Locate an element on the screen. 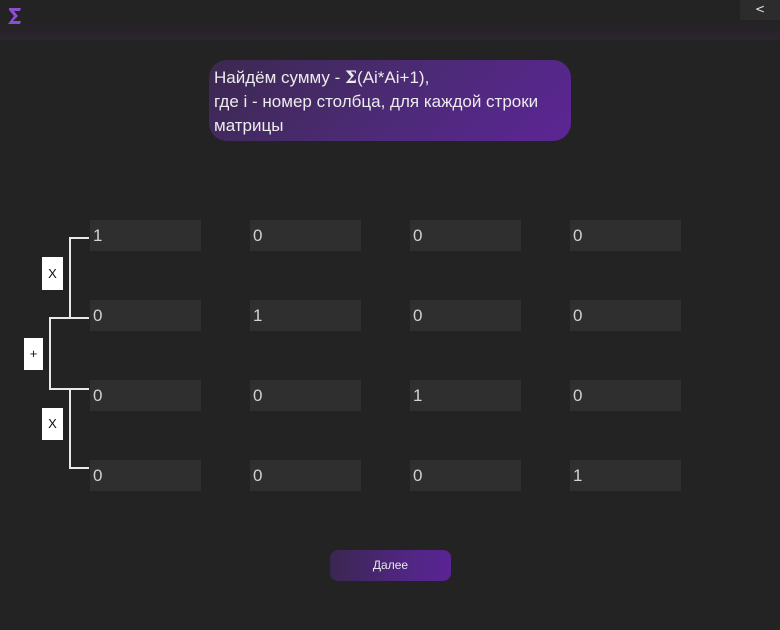  plus-operator: + is located at coordinates (33, 354).